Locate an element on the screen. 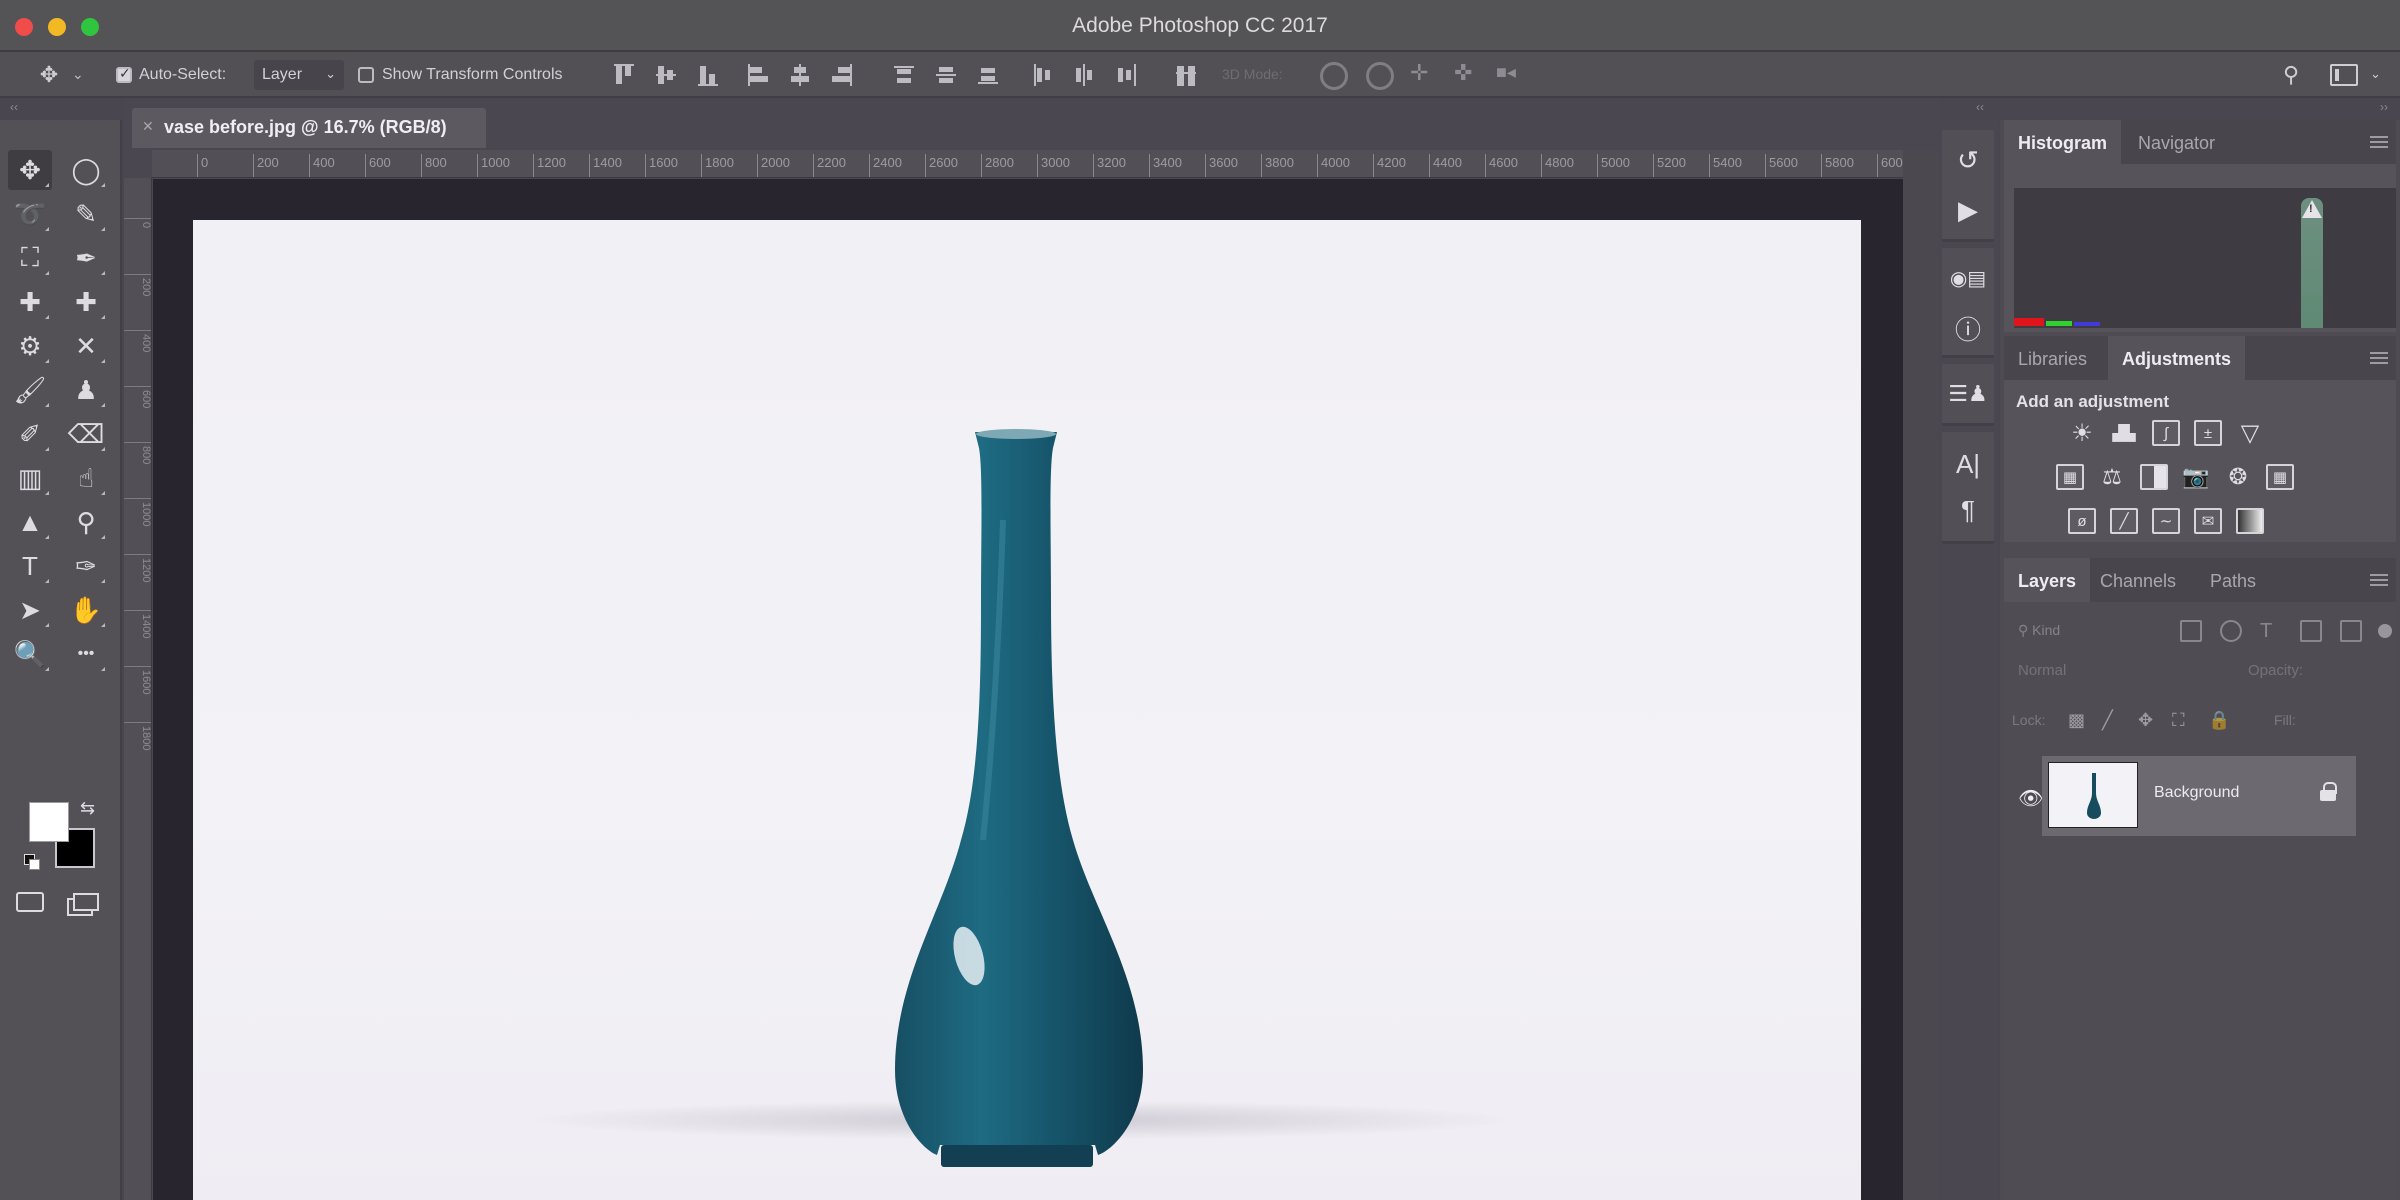 The width and height of the screenshot is (2400, 1200). quick-mask-mode-icon is located at coordinates (30, 902).